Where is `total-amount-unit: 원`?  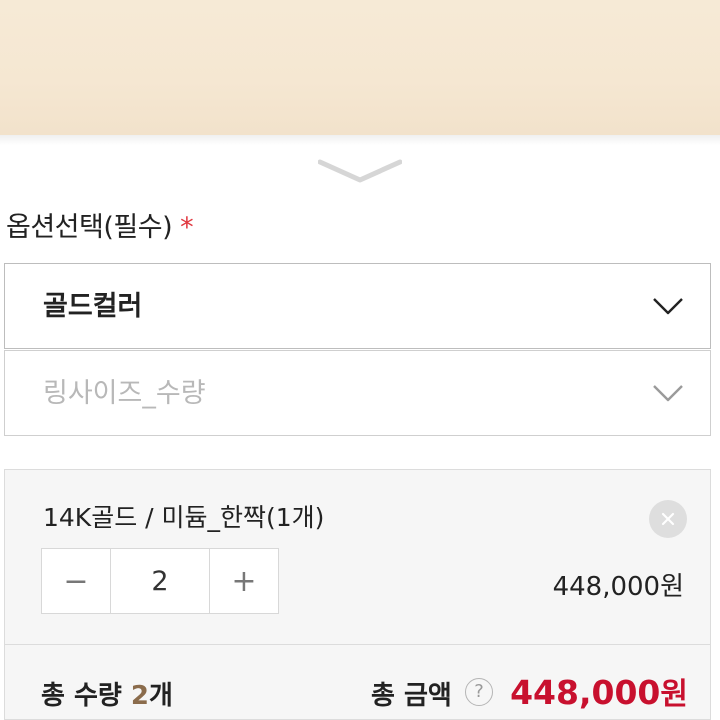
total-amount-unit: 원 is located at coordinates (674, 694).